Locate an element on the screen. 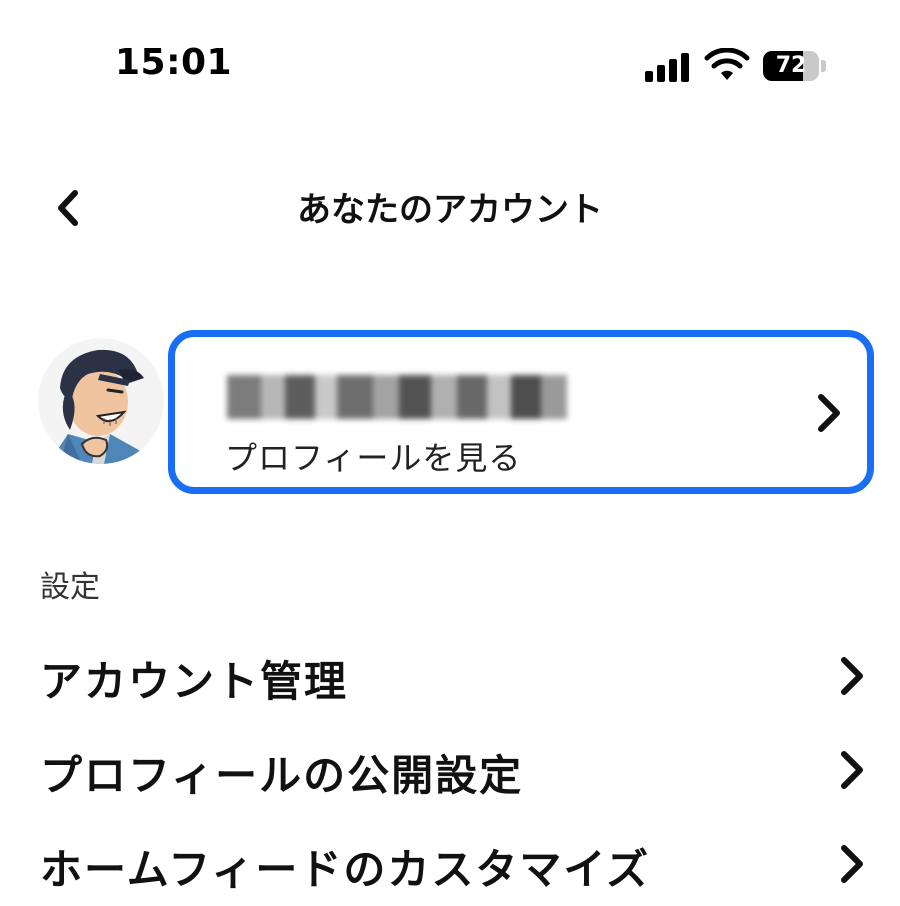  username-redacted is located at coordinates (397, 397).